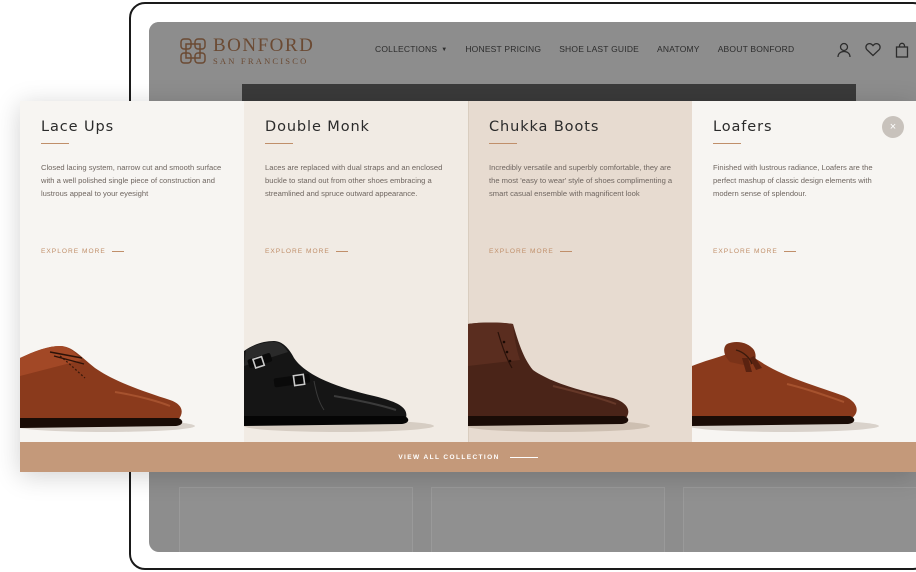  I want to click on view-all-collection-button: VIEW ALL COLLECTION, so click(468, 457).